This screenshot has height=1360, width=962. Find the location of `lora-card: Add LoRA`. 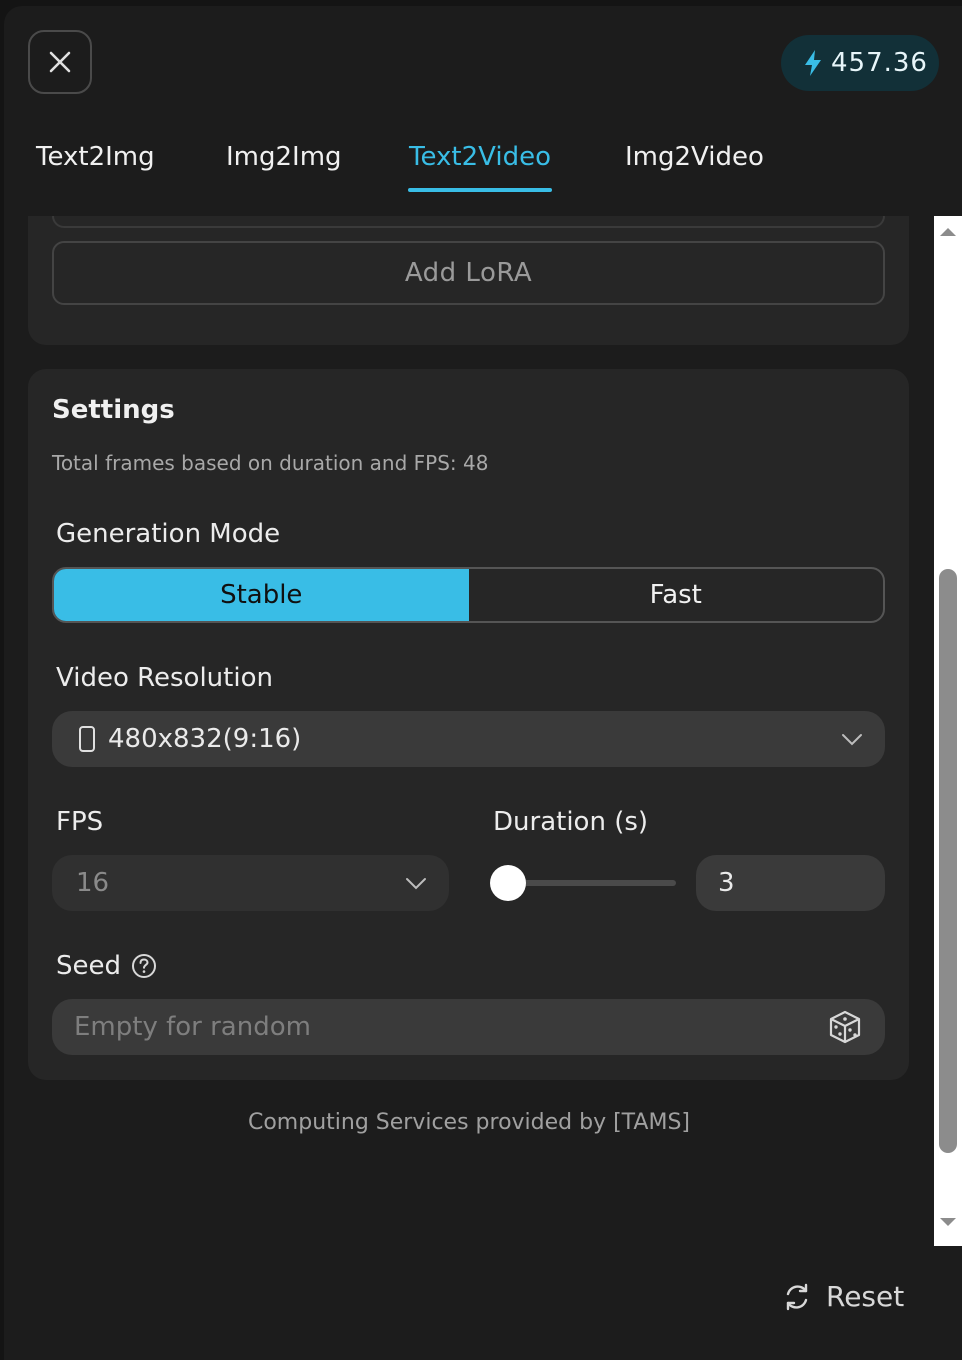

lora-card: Add LoRA is located at coordinates (468, 280).